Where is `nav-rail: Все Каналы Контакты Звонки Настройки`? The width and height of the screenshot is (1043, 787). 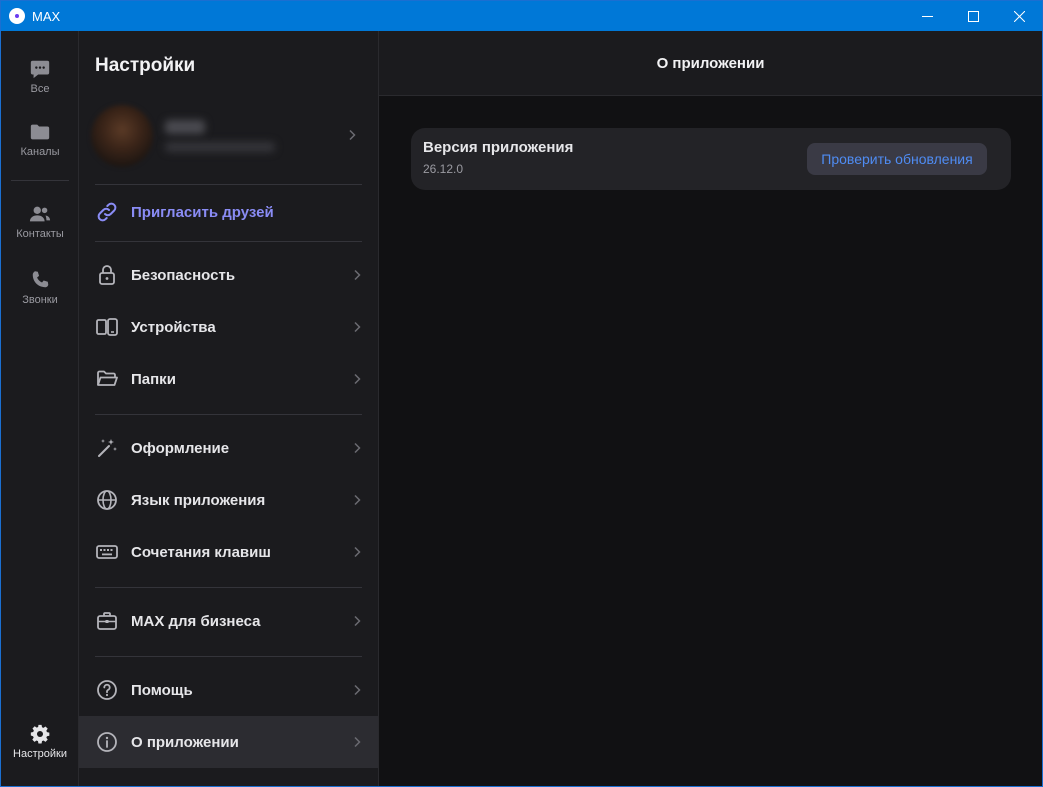
nav-rail: Все Каналы Контакты Звонки Настройки is located at coordinates (40, 408).